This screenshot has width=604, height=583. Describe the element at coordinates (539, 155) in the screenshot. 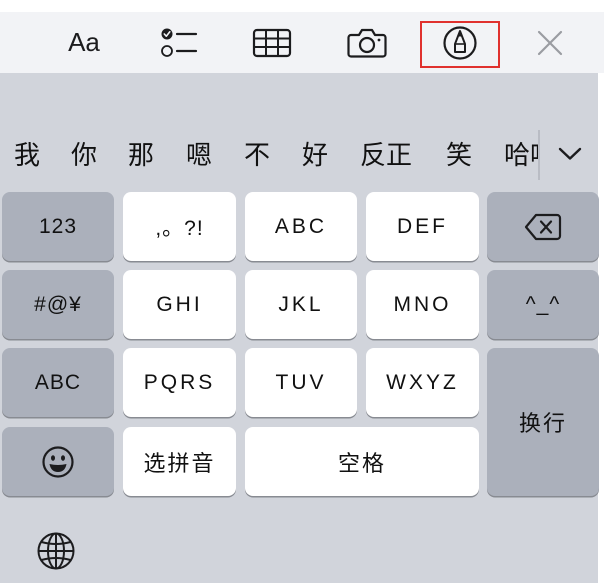

I see `candidate-separator` at that location.